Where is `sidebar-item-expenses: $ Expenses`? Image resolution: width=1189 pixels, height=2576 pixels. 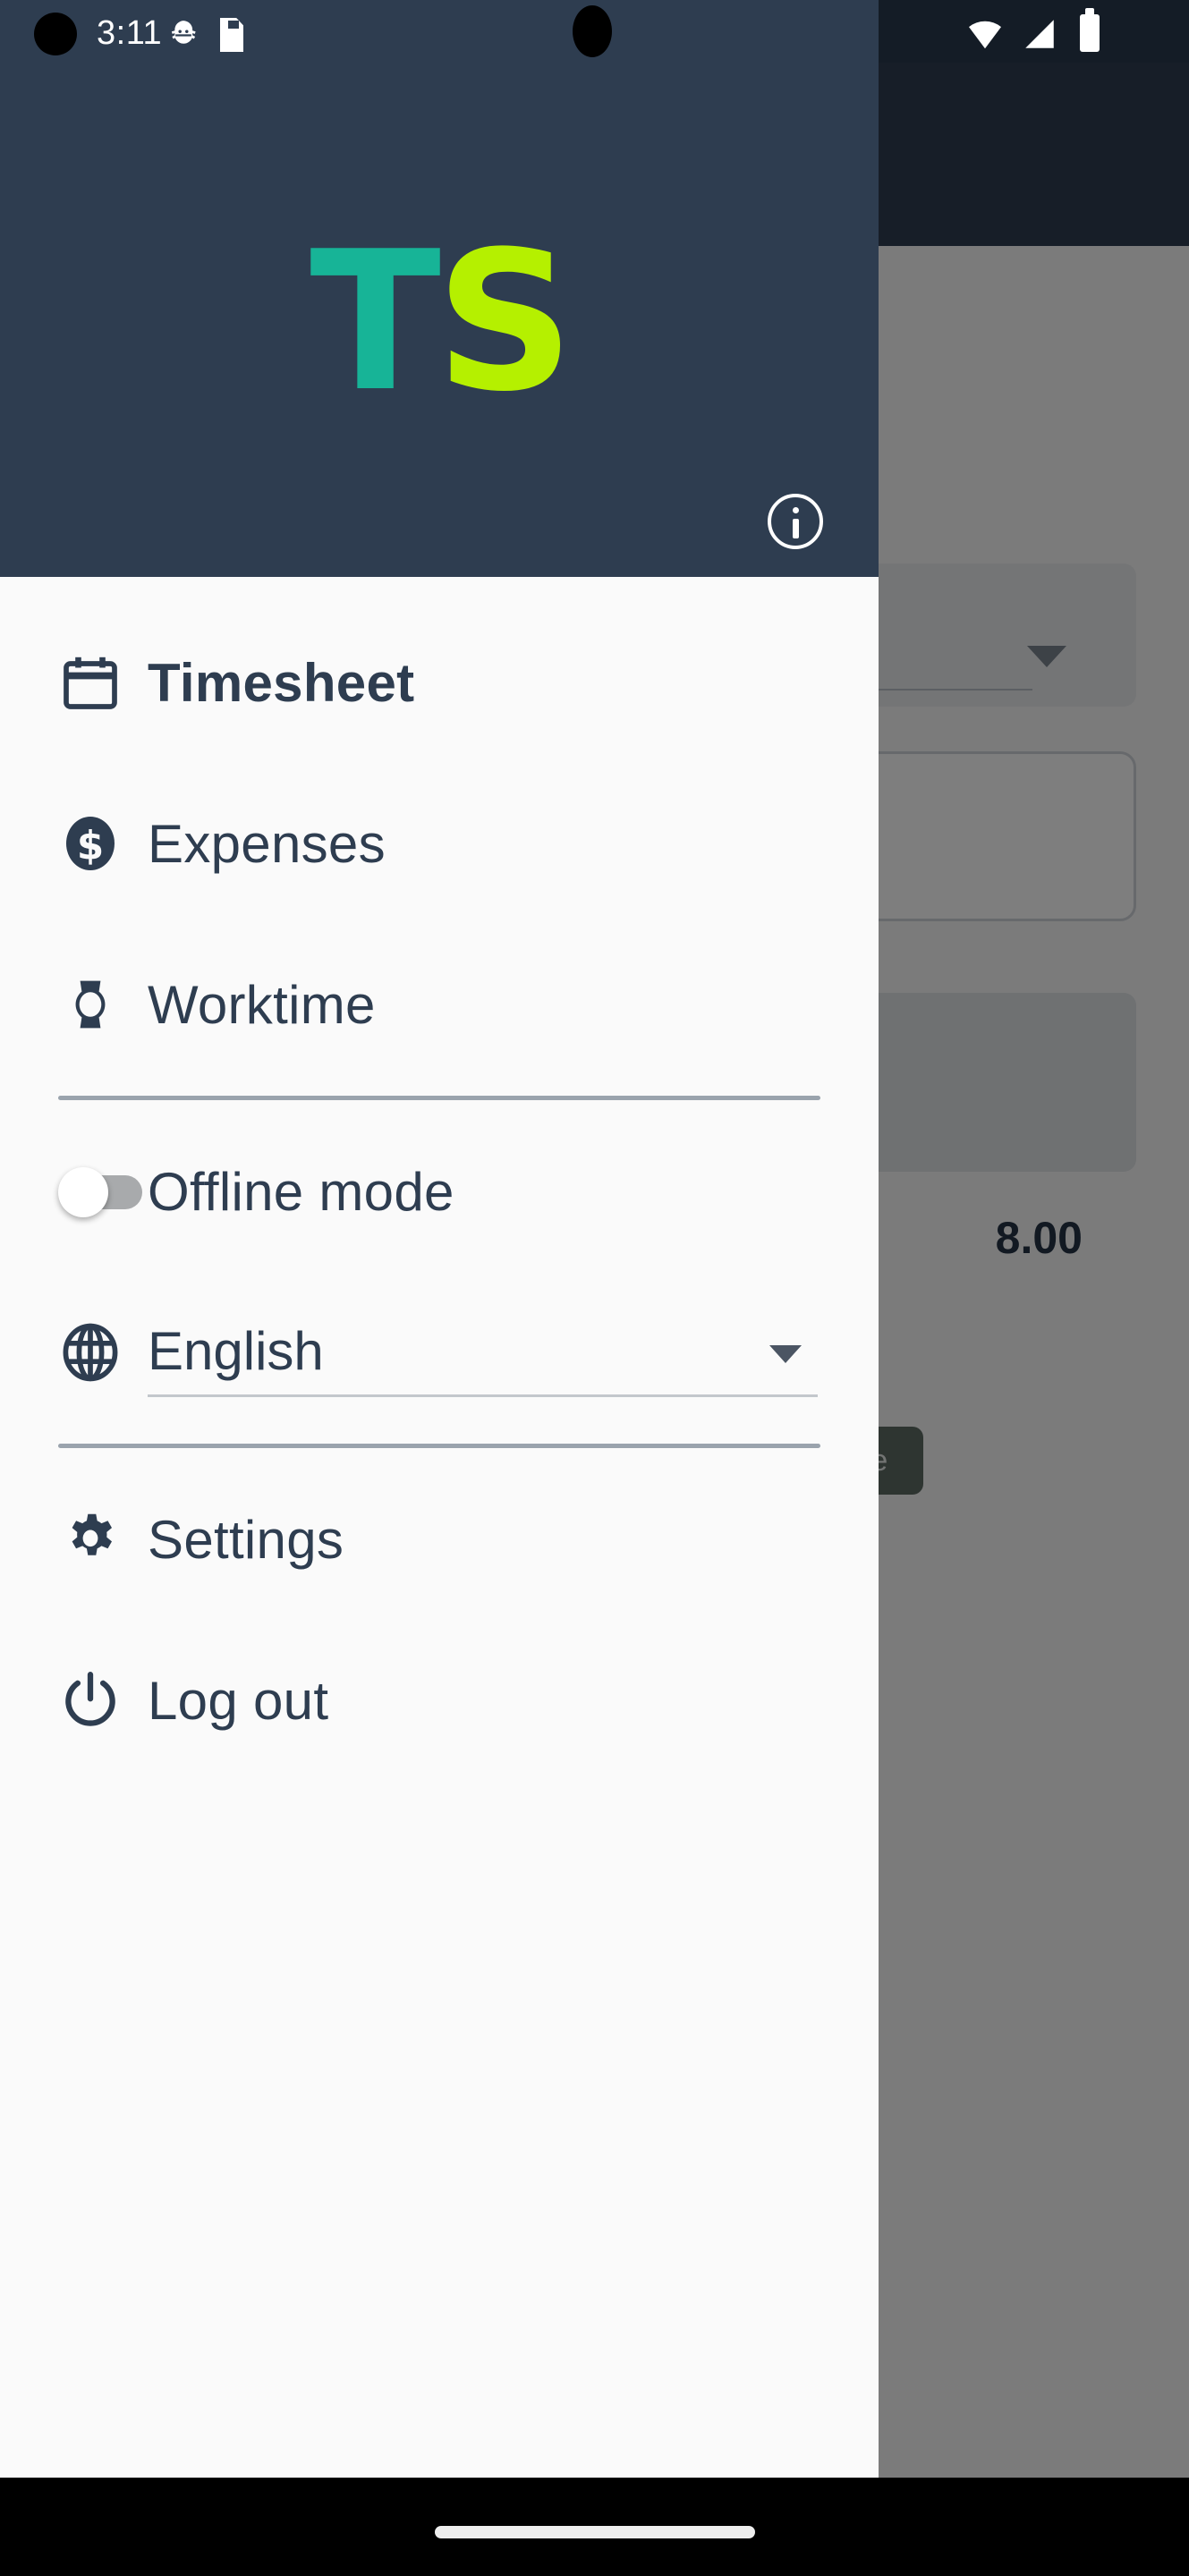 sidebar-item-expenses: $ Expenses is located at coordinates (439, 843).